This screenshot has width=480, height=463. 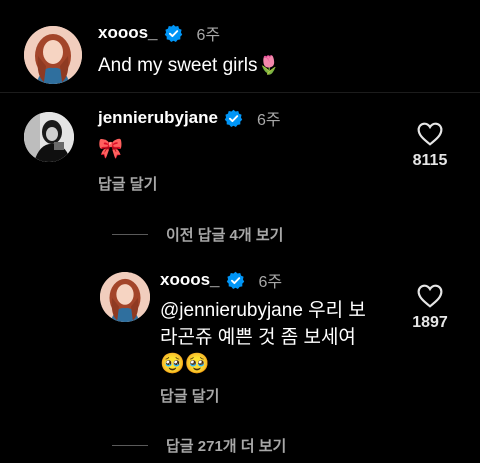 What do you see at coordinates (225, 235) in the screenshot?
I see `view-previous-replies-label: 이전 답글 4개 보기` at bounding box center [225, 235].